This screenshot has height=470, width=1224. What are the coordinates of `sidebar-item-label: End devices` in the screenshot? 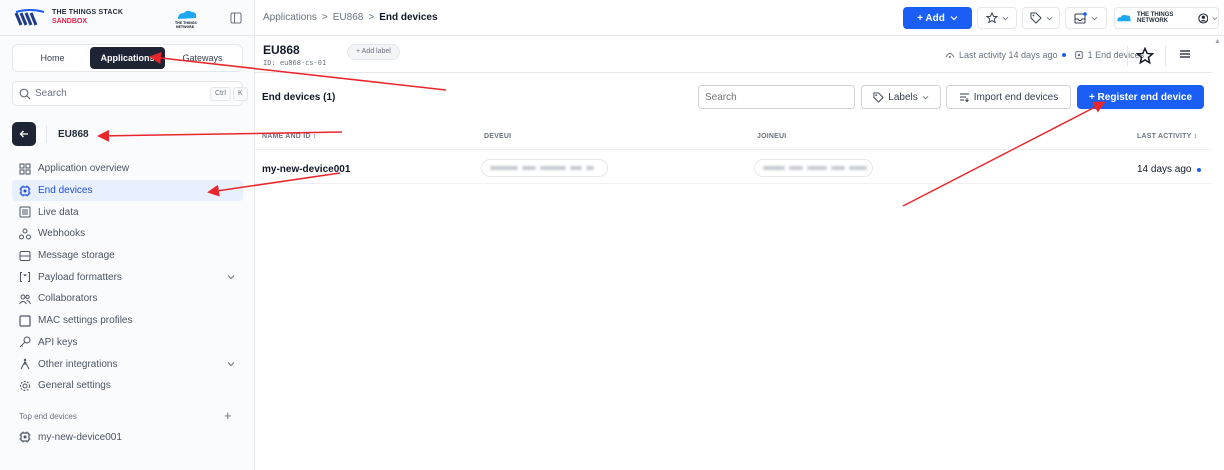 It's located at (65, 191).